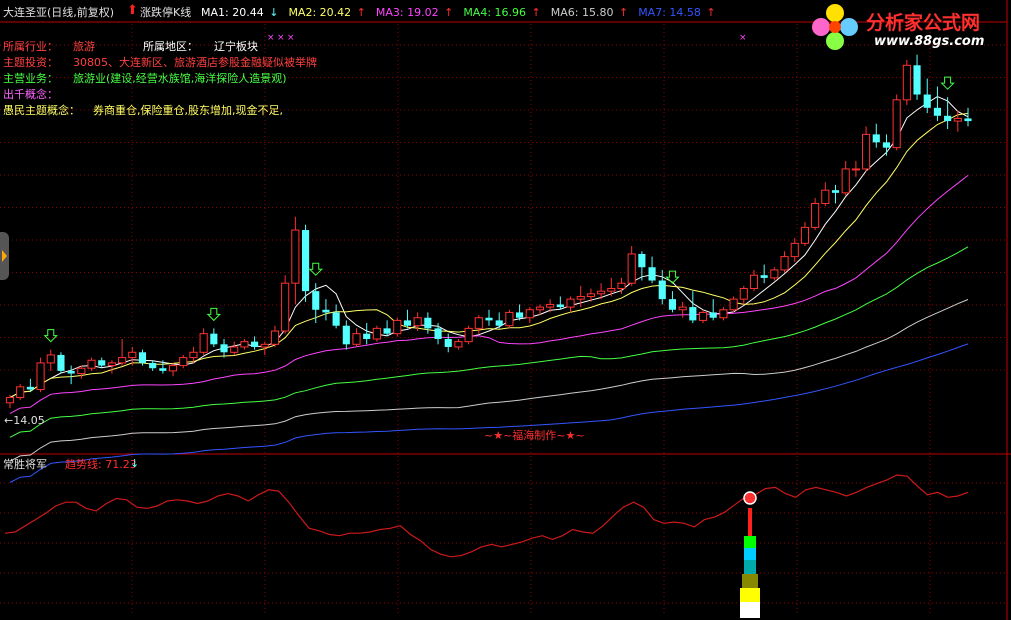 This screenshot has width=1011, height=620. Describe the element at coordinates (583, 12) in the screenshot. I see `ma-readout-5: MA6: 15.80` at that location.